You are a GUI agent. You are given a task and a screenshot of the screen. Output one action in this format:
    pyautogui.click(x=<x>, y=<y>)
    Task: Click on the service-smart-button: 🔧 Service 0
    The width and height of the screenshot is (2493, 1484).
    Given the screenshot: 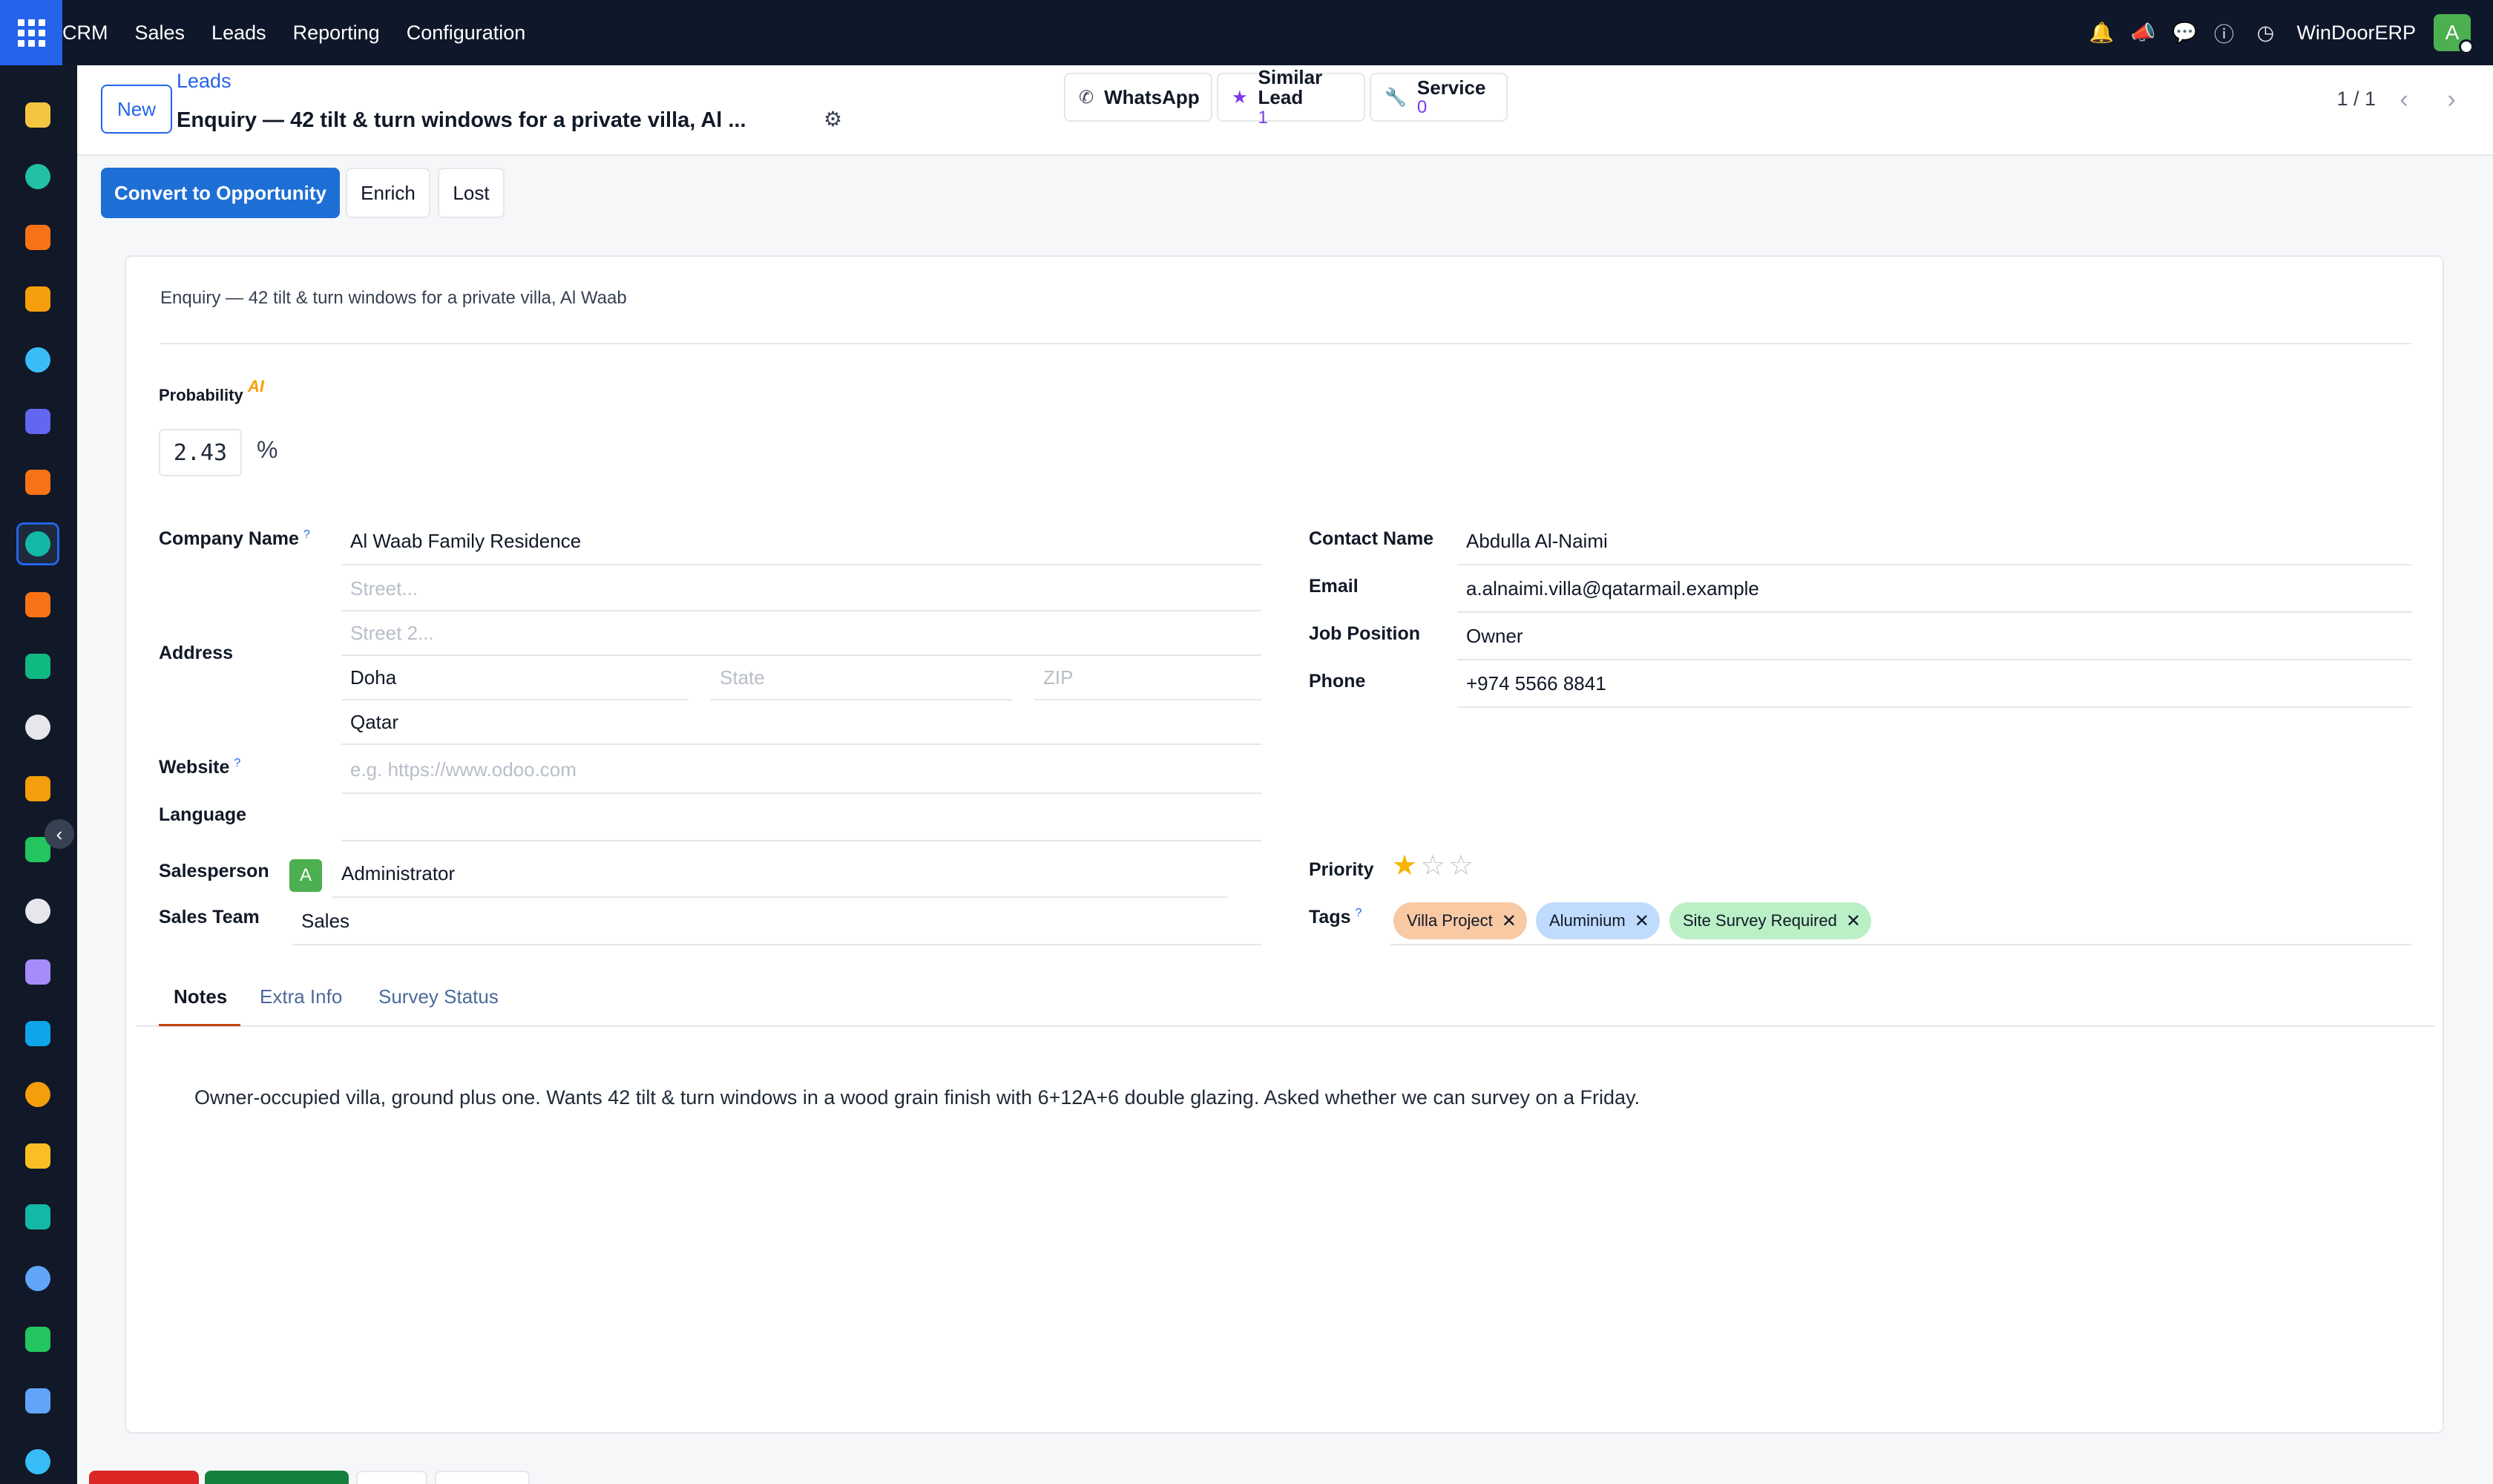 What is the action you would take?
    pyautogui.click(x=1439, y=97)
    